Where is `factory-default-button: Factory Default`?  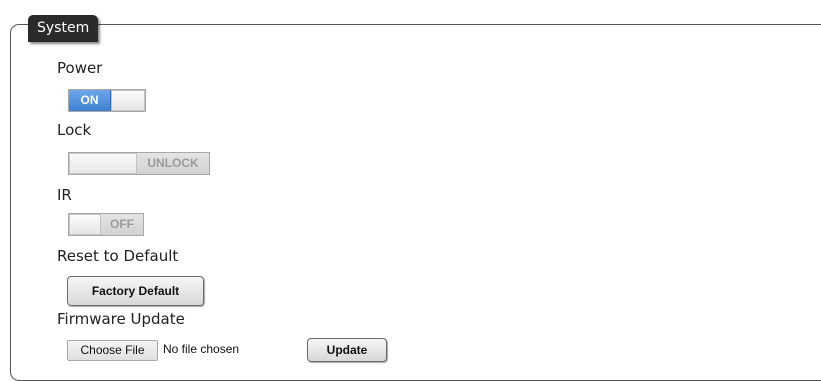
factory-default-button: Factory Default is located at coordinates (135, 291).